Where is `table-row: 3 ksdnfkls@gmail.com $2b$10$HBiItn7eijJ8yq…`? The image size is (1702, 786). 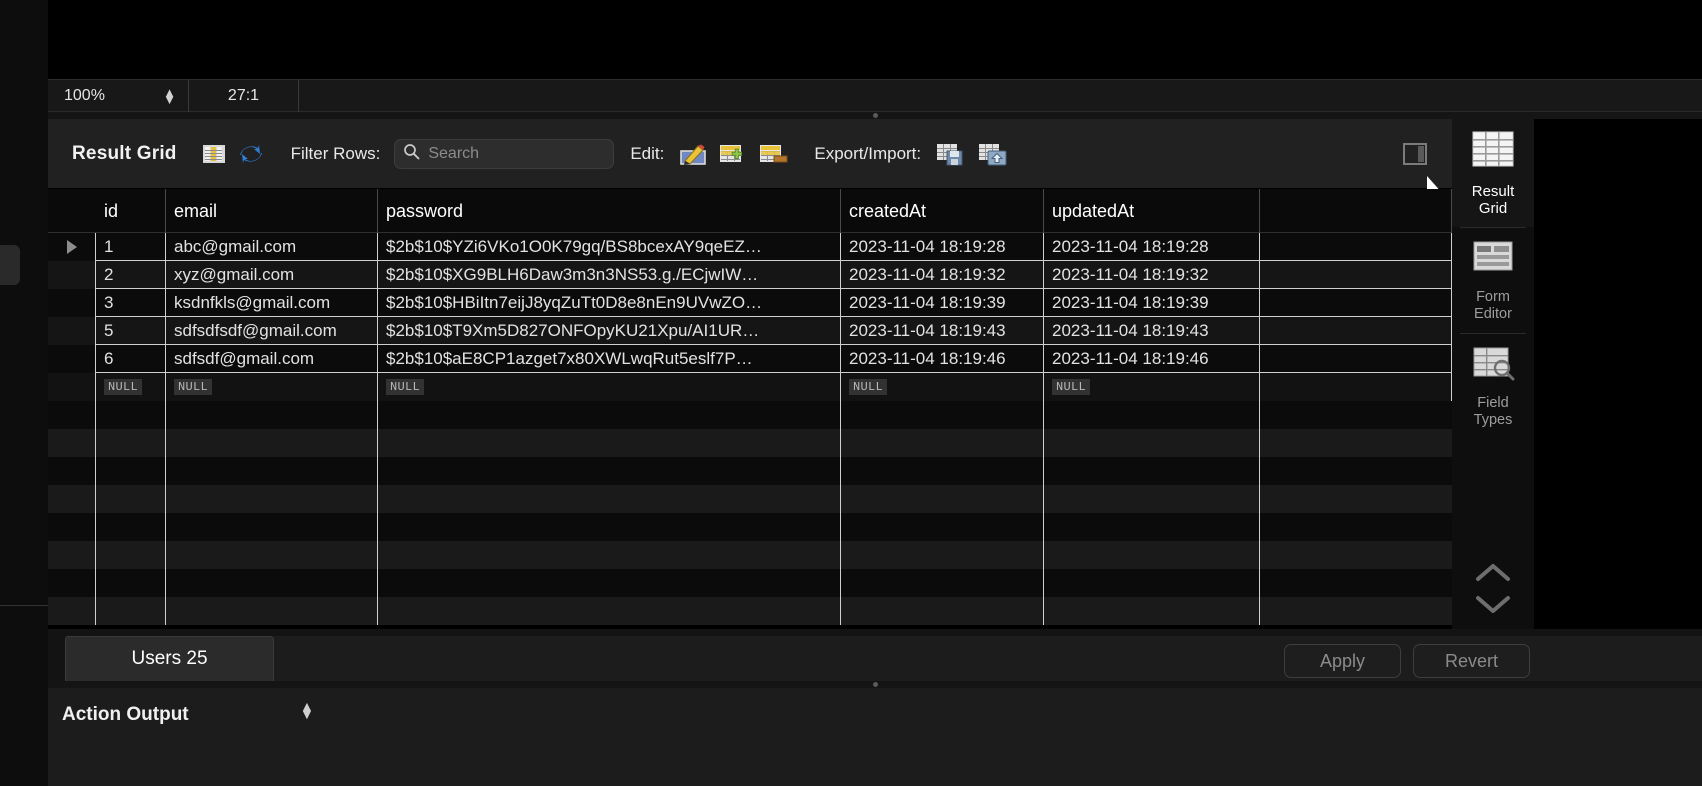
table-row: 3 ksdnfkls@gmail.com $2b$10$HBiItn7eijJ8yq… is located at coordinates (750, 303).